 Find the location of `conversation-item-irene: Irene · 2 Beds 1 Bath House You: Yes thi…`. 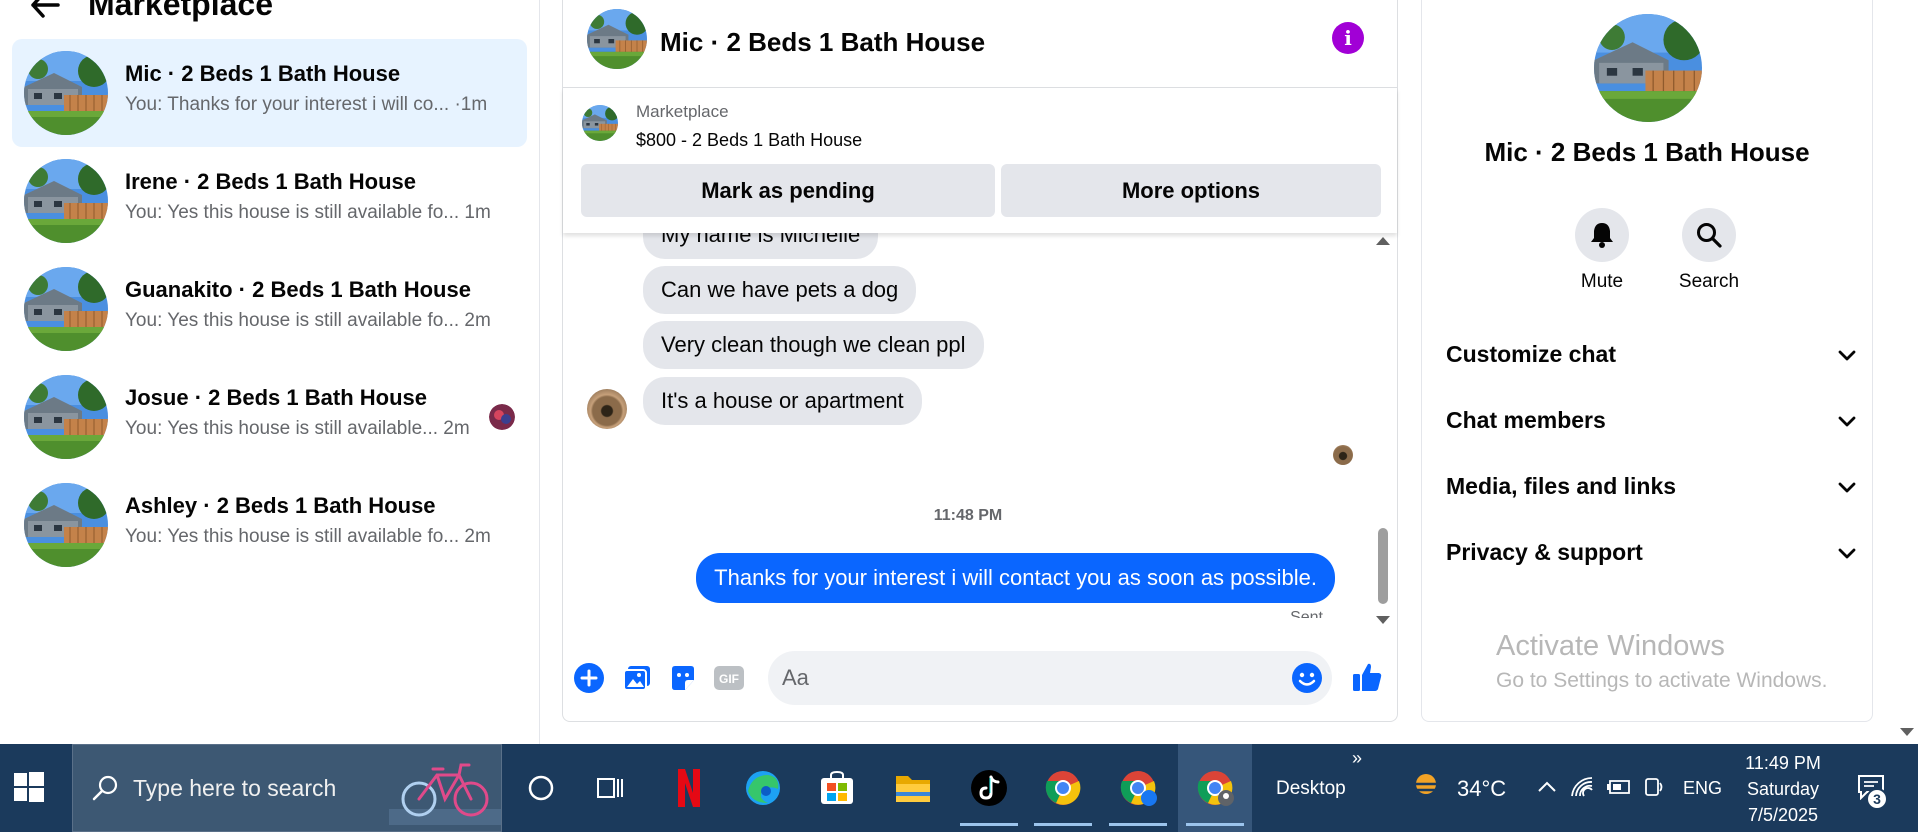

conversation-item-irene: Irene · 2 Beds 1 Bath House You: Yes thi… is located at coordinates (269, 201).